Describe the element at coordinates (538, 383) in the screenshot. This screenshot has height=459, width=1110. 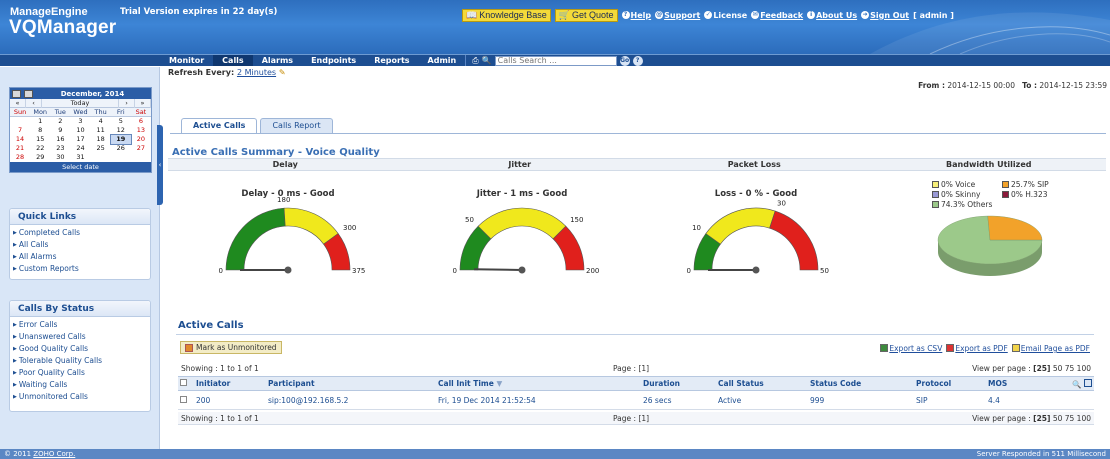
I see `col-call-init-time: Call Init Time ▼` at that location.